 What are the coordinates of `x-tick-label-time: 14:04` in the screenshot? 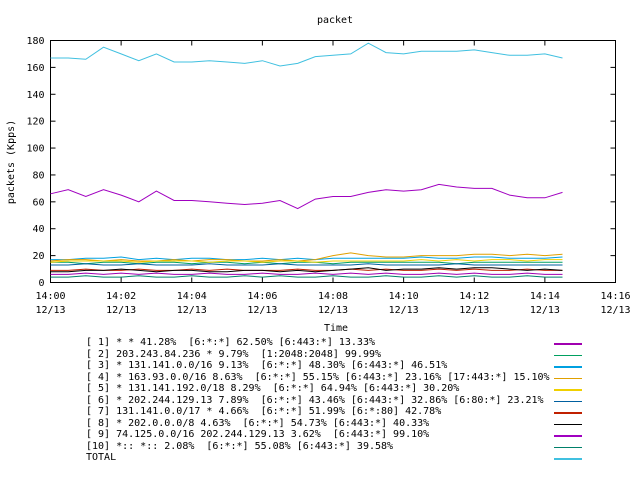 It's located at (192, 296).